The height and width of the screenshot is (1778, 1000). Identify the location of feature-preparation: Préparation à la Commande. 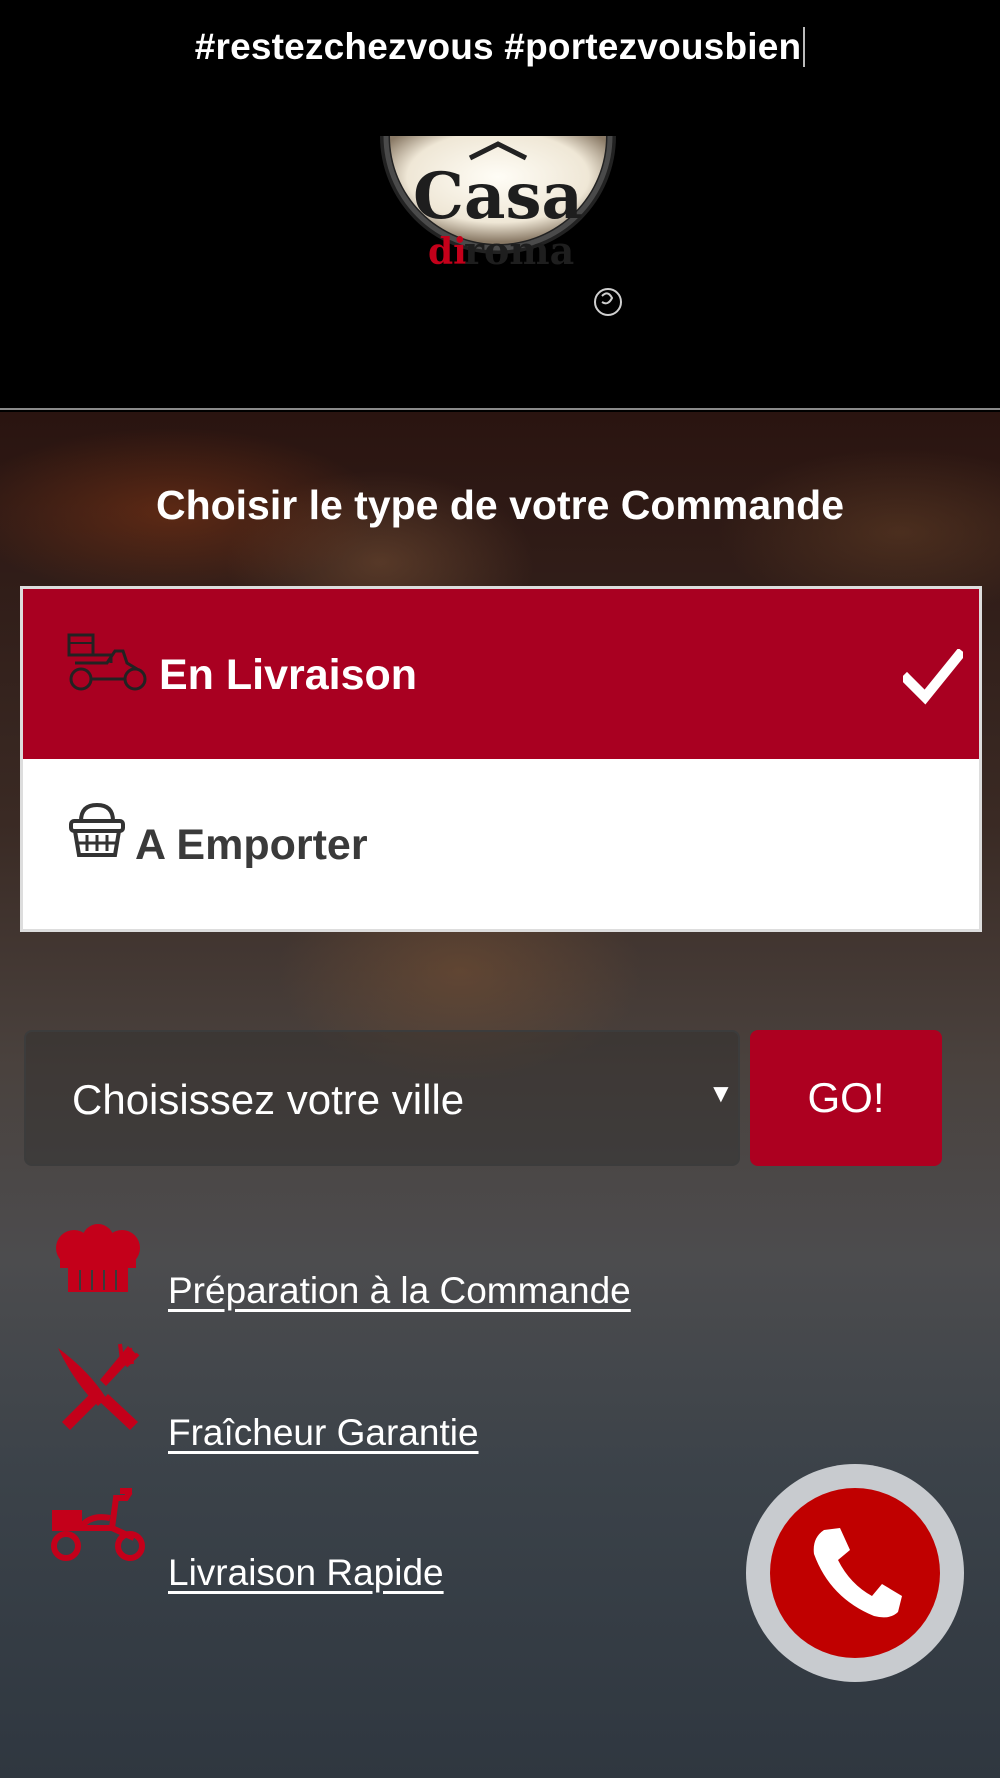
(500, 1274).